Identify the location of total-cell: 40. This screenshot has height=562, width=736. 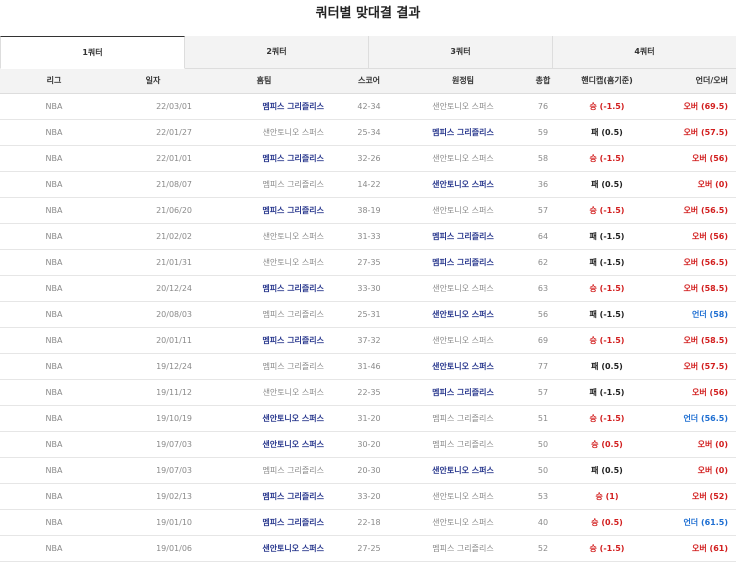
(543, 523).